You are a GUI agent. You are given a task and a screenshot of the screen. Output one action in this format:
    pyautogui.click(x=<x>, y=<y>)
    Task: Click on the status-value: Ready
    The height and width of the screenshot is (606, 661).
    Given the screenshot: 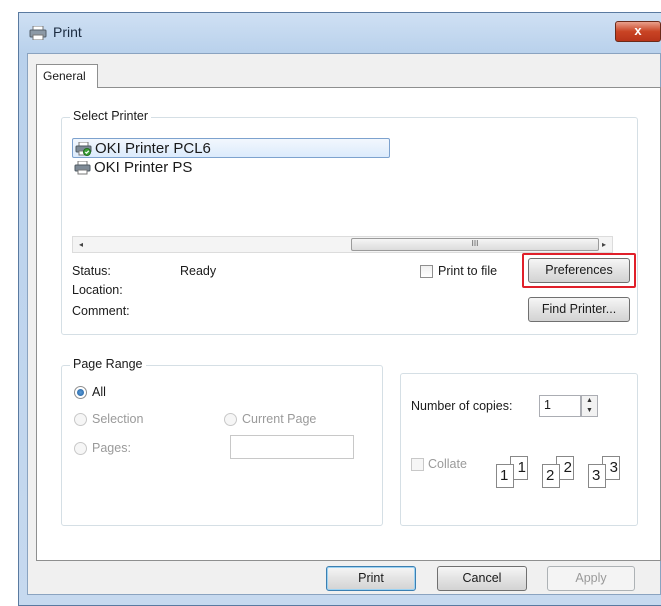 What is the action you would take?
    pyautogui.click(x=198, y=271)
    